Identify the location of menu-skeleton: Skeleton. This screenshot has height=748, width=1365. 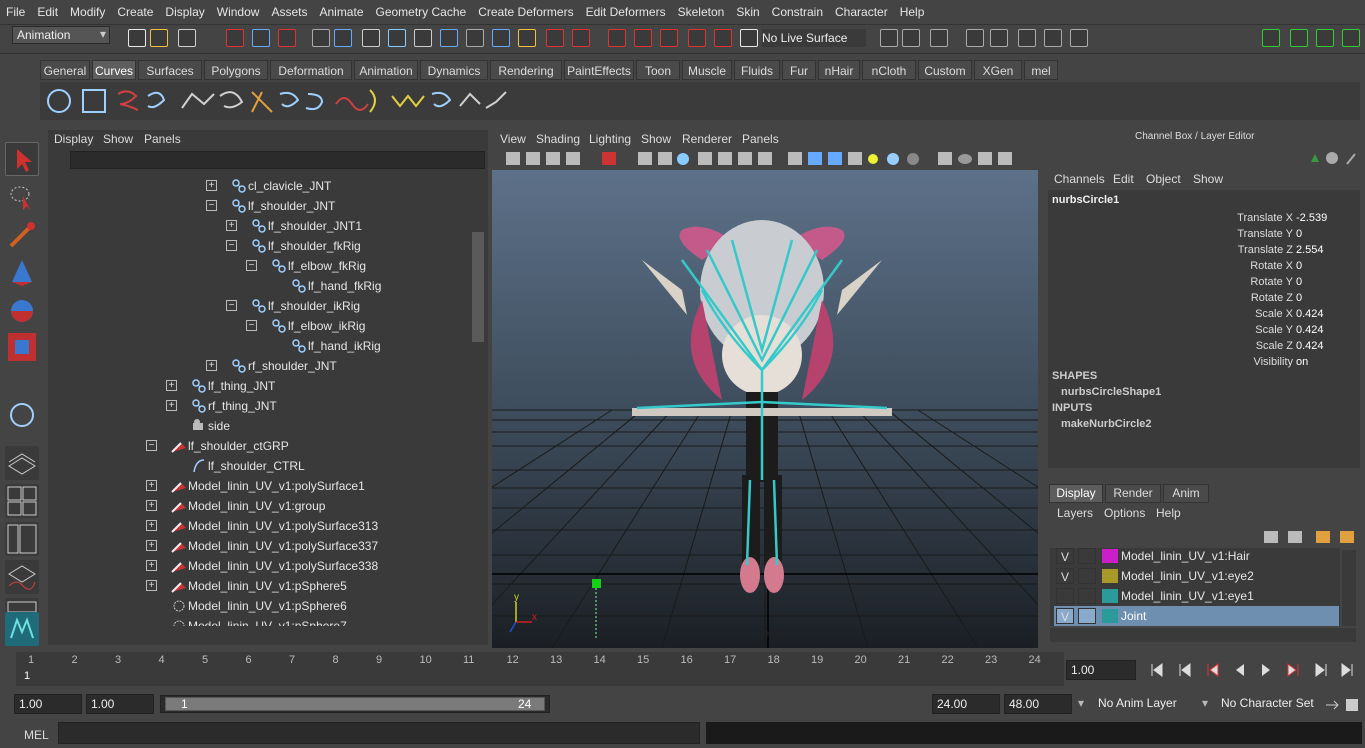
(701, 12).